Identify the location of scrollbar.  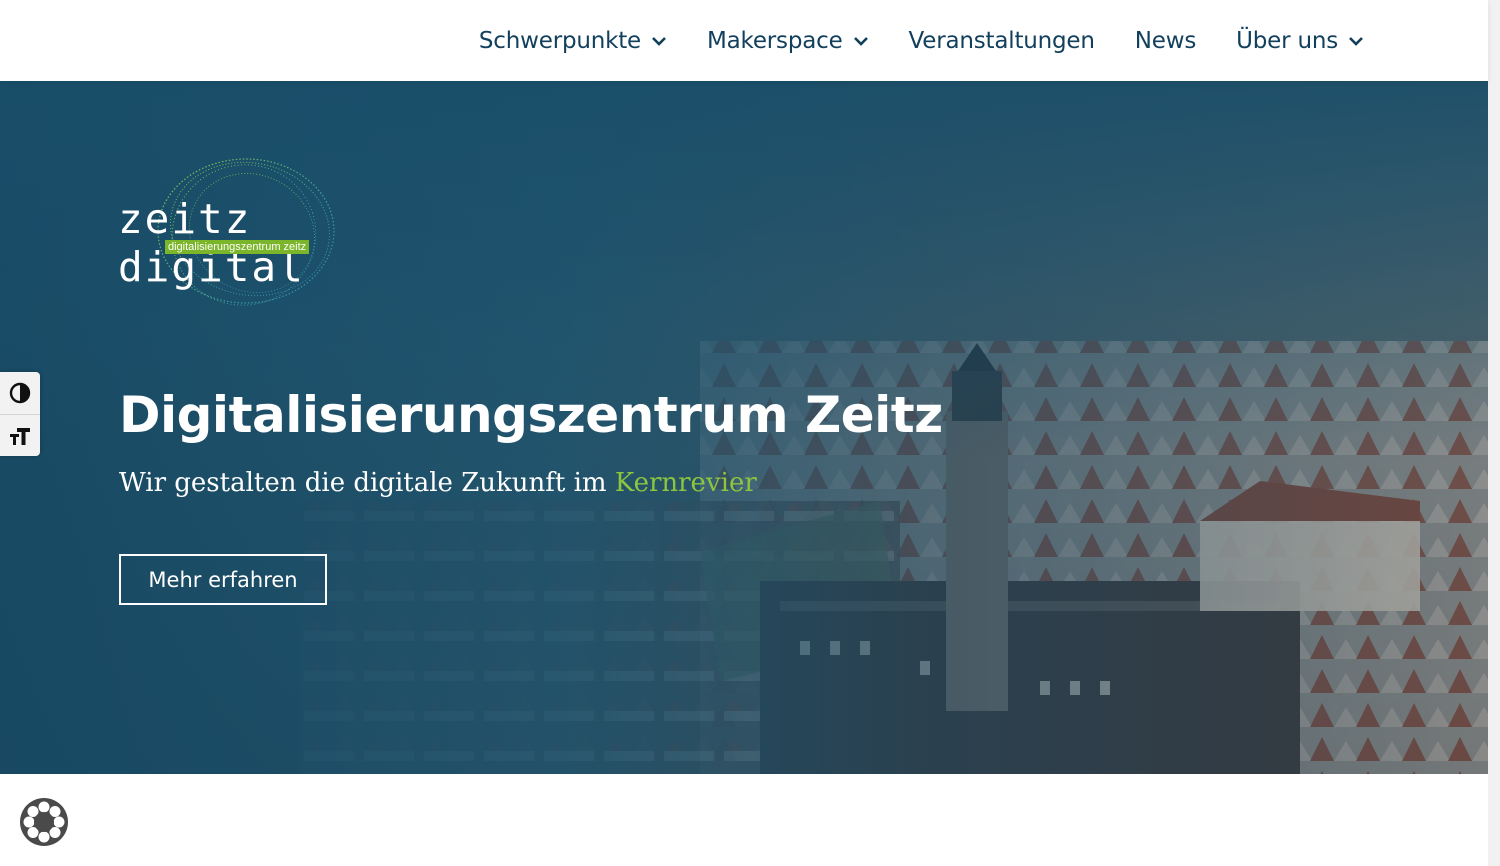
(1494, 433).